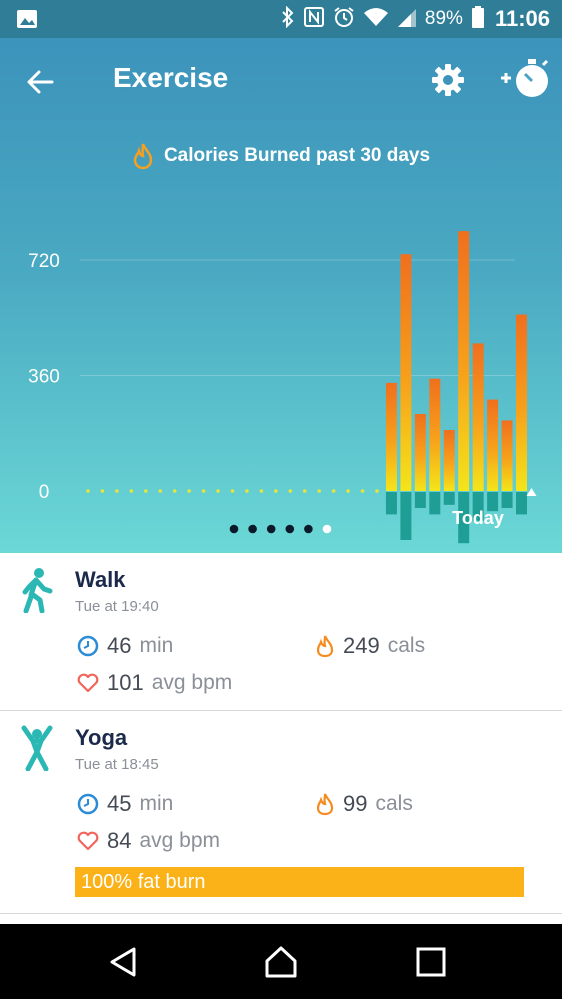 This screenshot has height=999, width=562. I want to click on walk-icon, so click(37, 592).